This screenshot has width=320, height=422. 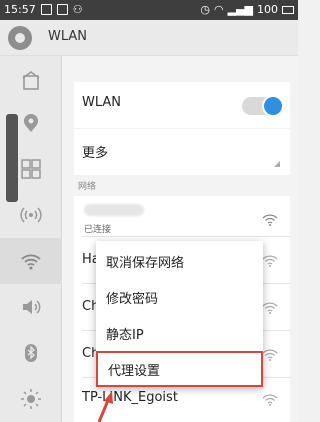 I want to click on volume-icon, so click(x=32, y=307).